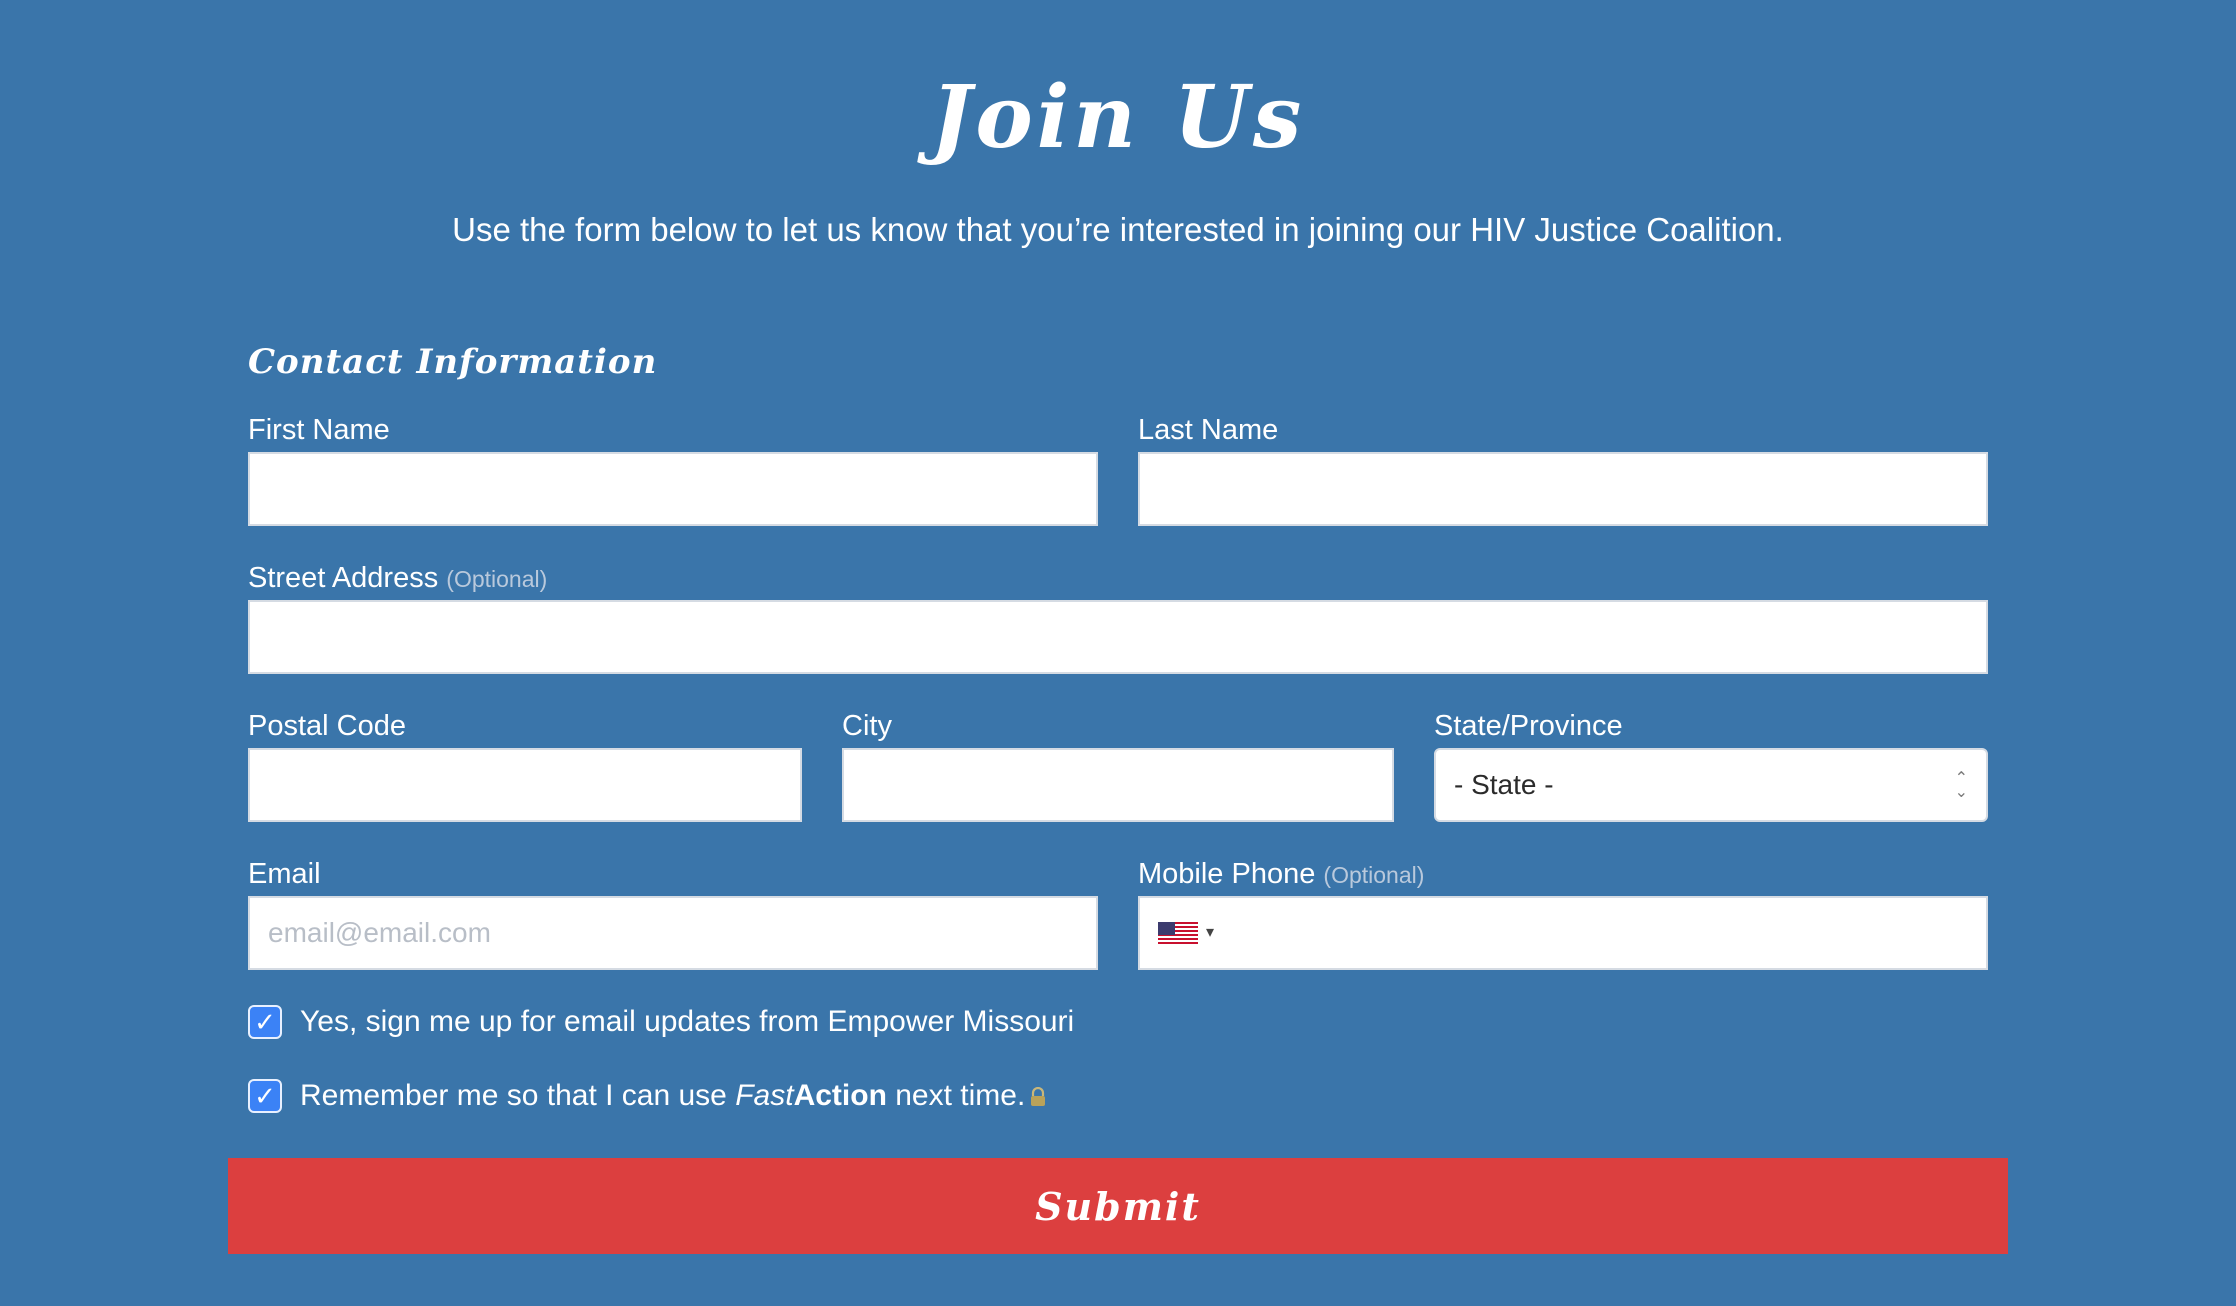 The image size is (2236, 1306). What do you see at coordinates (1711, 785) in the screenshot?
I see `state-select: - State - ⌃ ⌄` at bounding box center [1711, 785].